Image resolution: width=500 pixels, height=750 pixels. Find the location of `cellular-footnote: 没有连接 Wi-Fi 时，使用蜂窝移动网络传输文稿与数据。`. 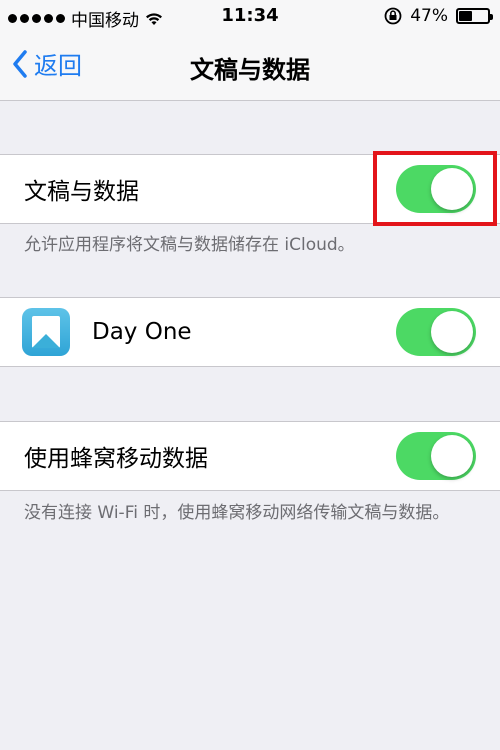

cellular-footnote: 没有连接 Wi-Fi 时，使用蜂窝移动网络传输文稿与数据。 is located at coordinates (237, 513).